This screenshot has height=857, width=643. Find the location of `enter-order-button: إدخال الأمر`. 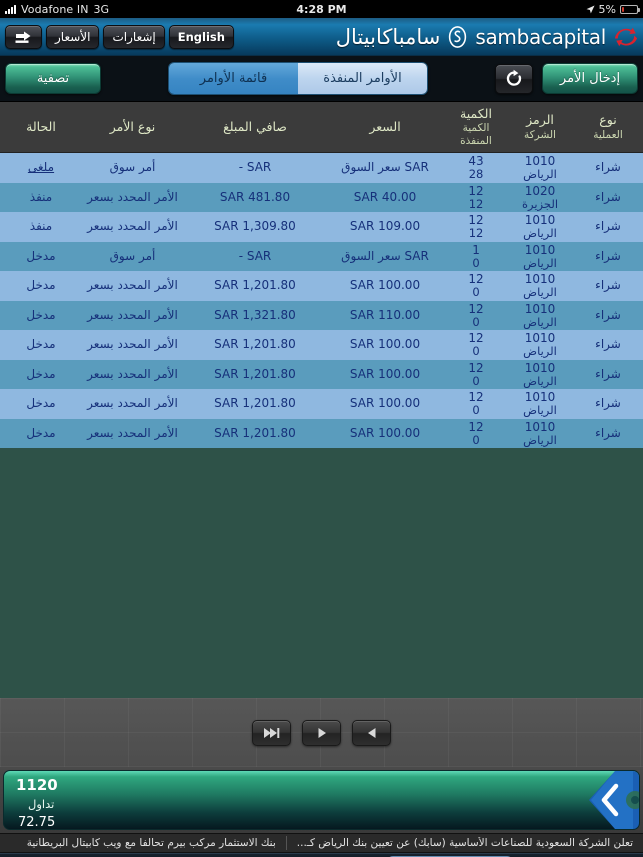

enter-order-button: إدخال الأمر is located at coordinates (590, 78).